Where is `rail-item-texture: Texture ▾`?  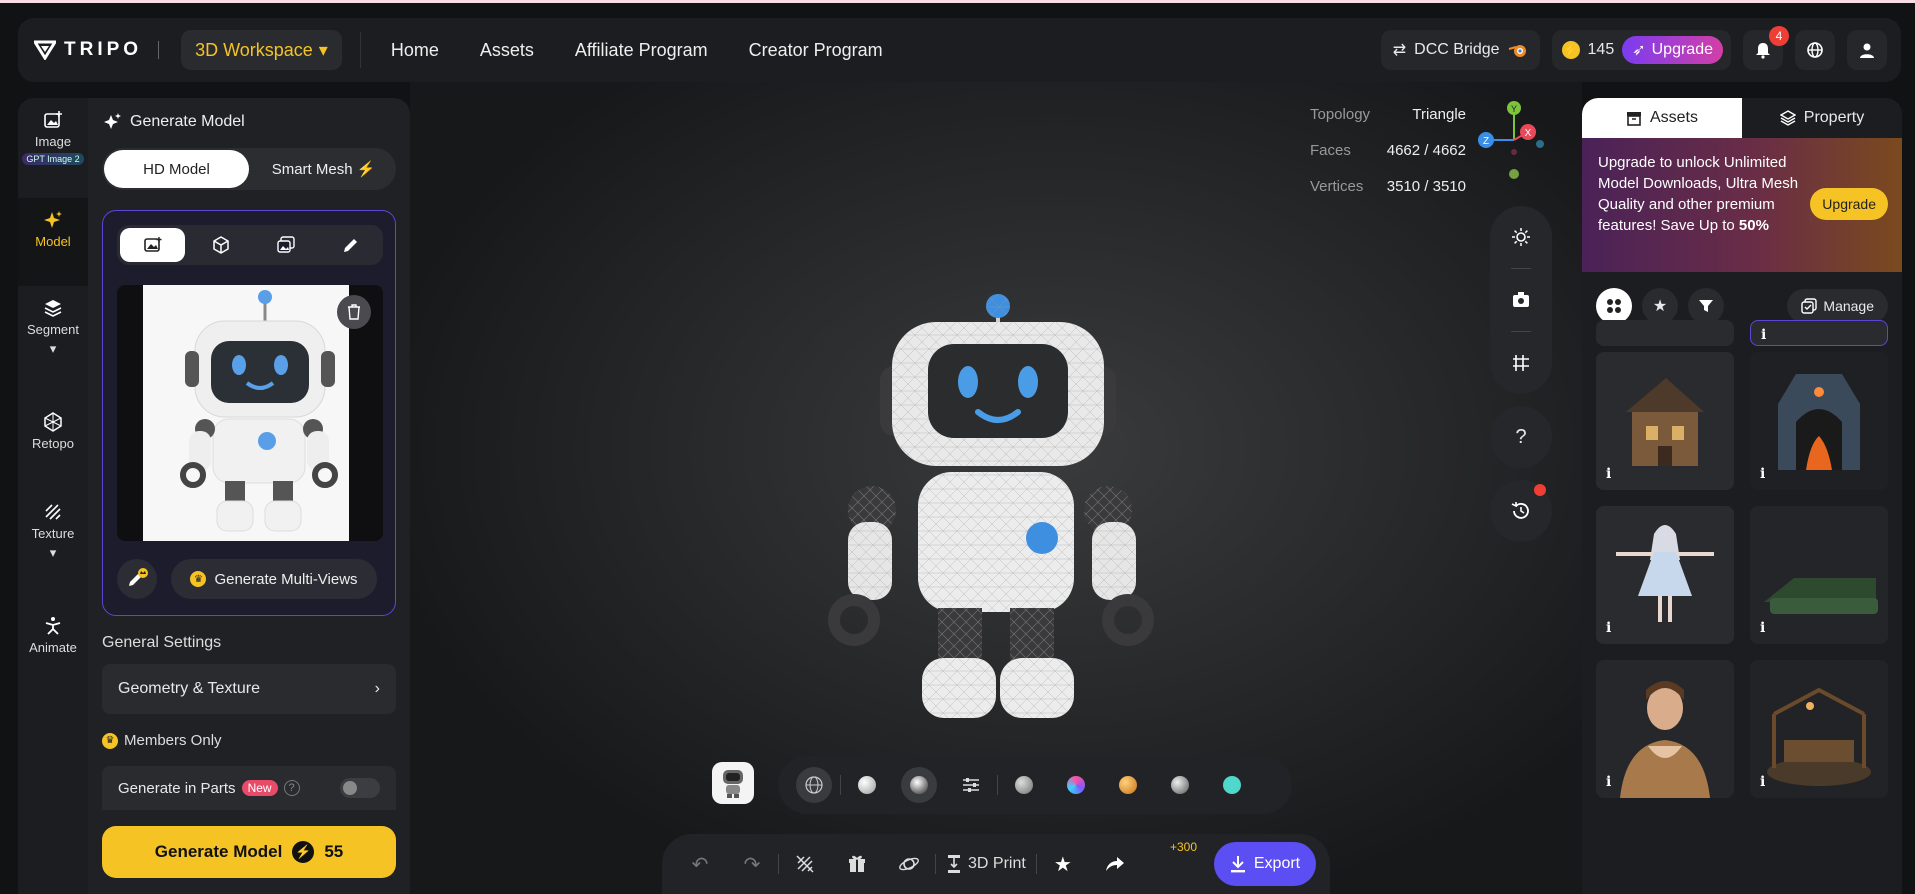
rail-item-texture: Texture ▾ is located at coordinates (53, 531).